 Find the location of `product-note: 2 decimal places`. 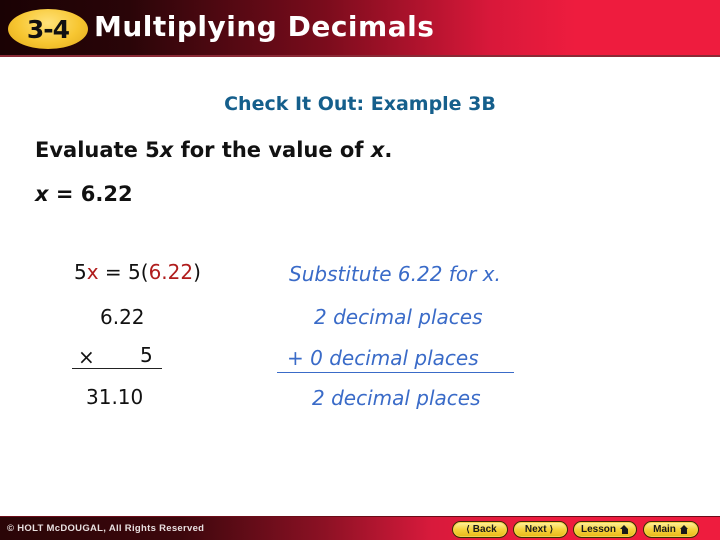

product-note: 2 decimal places is located at coordinates (396, 398).